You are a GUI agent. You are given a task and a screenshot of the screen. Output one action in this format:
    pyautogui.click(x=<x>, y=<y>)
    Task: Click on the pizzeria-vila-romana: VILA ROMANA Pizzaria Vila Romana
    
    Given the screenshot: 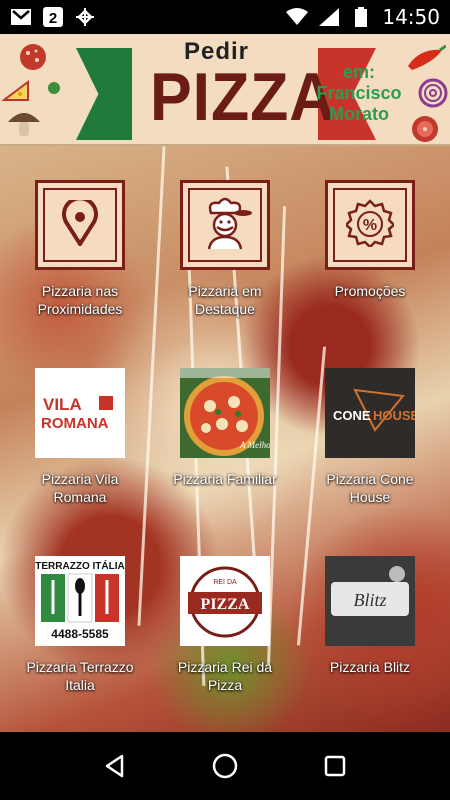 What is the action you would take?
    pyautogui.click(x=80, y=437)
    